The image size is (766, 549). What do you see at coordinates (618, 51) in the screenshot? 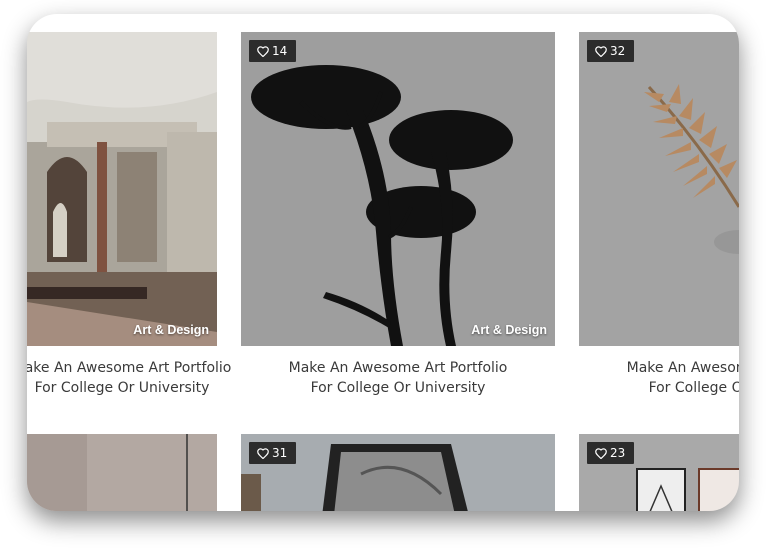
I see `likes-count: 32` at bounding box center [618, 51].